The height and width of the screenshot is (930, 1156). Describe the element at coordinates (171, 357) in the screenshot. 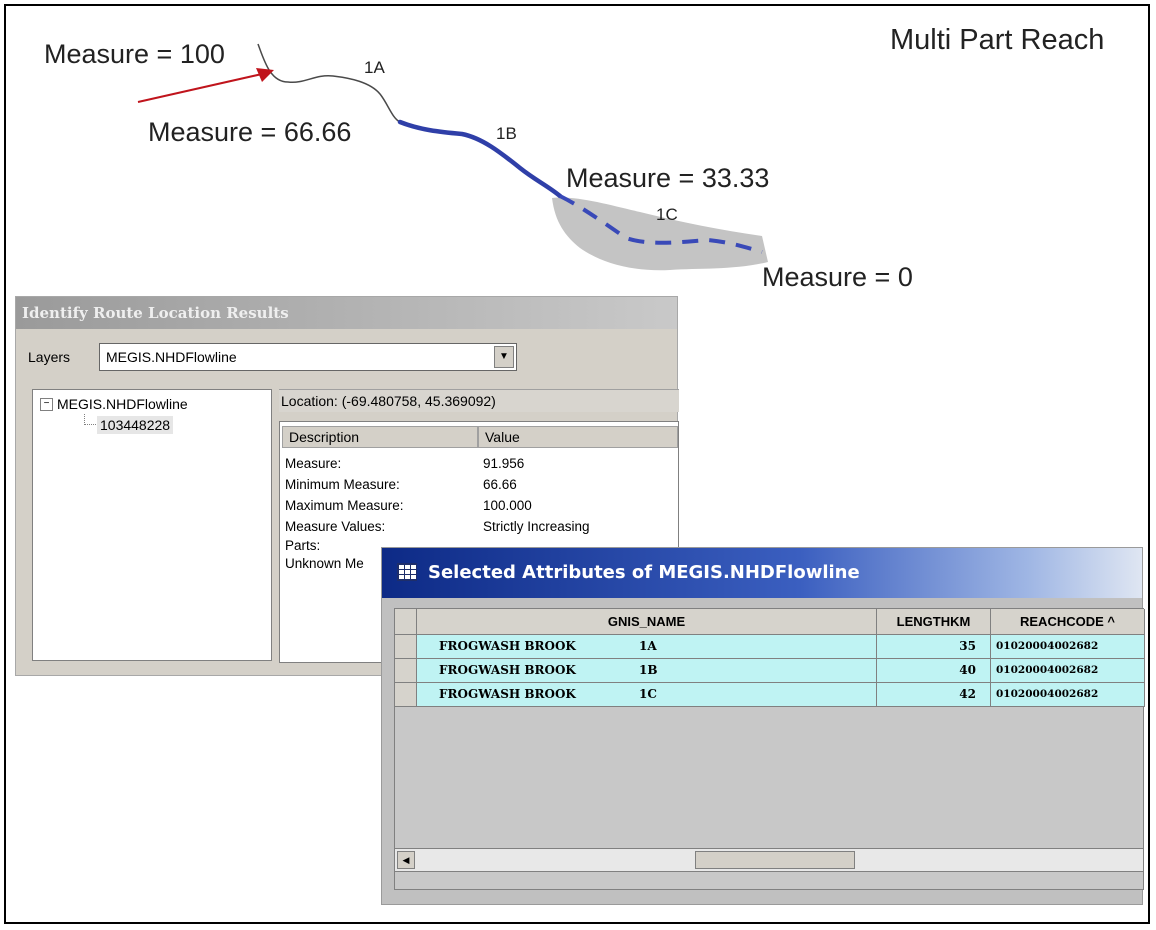

I see `layers-dropdown-value: MEGIS.NHDFlowline` at that location.